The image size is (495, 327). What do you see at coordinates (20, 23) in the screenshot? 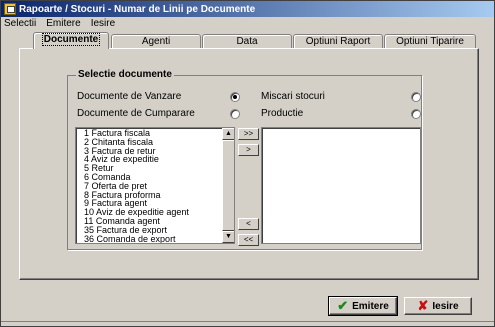
I see `menu-selectii: Selectii` at bounding box center [20, 23].